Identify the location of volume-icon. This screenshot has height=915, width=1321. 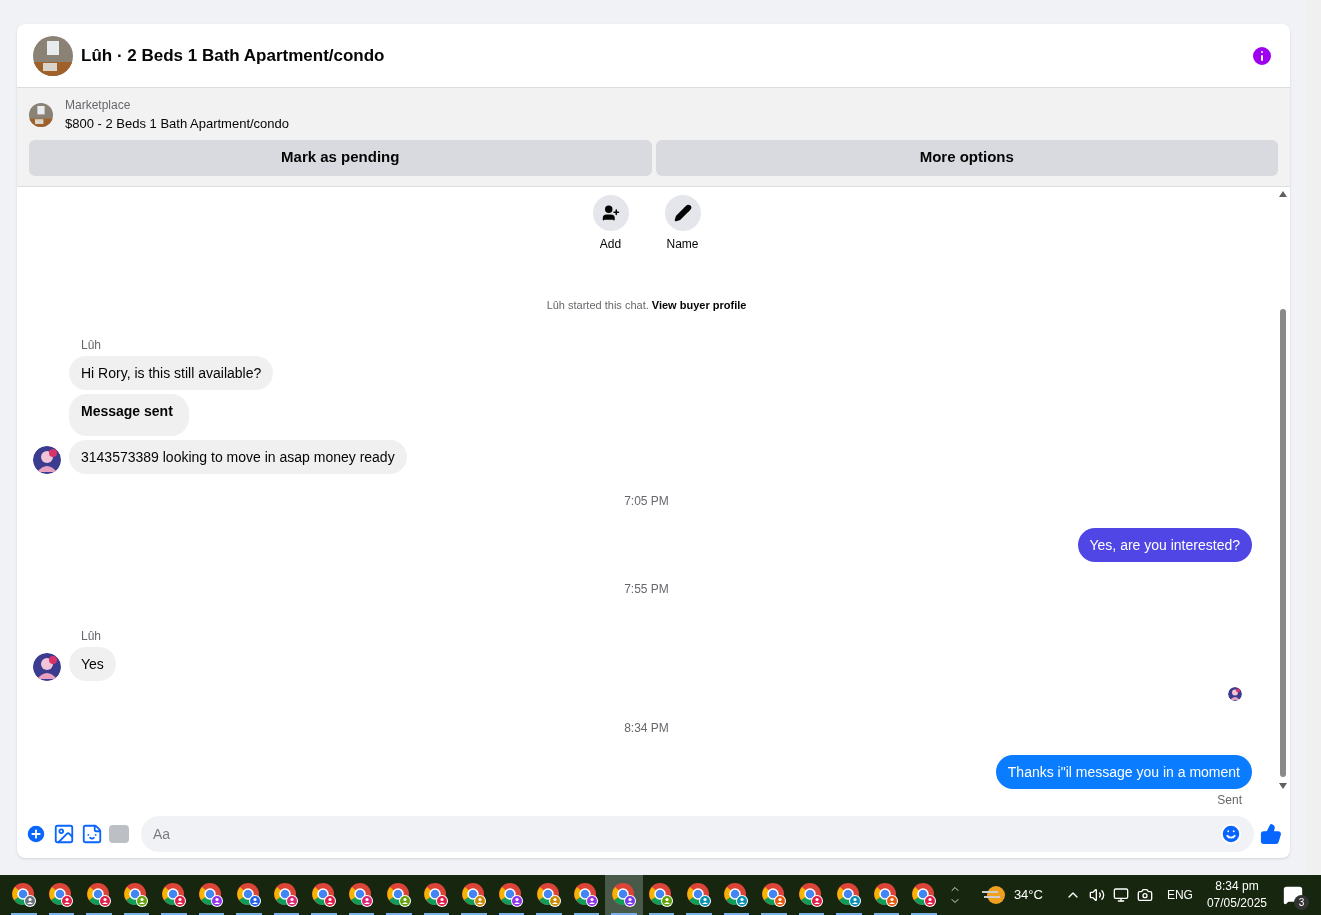
(1096, 895).